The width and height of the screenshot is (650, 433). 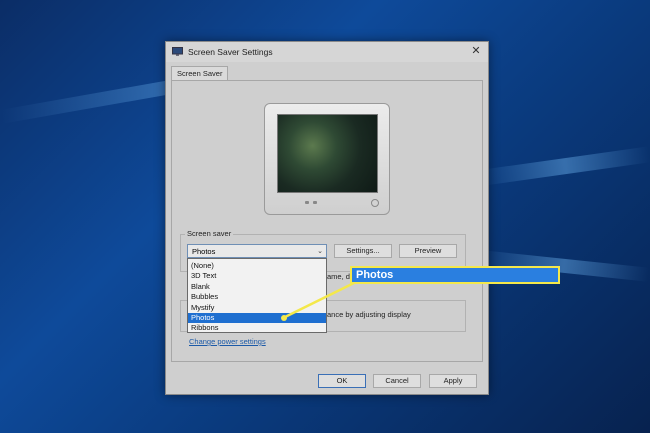 What do you see at coordinates (257, 251) in the screenshot?
I see `screen-saver-select: Photos ⌄` at bounding box center [257, 251].